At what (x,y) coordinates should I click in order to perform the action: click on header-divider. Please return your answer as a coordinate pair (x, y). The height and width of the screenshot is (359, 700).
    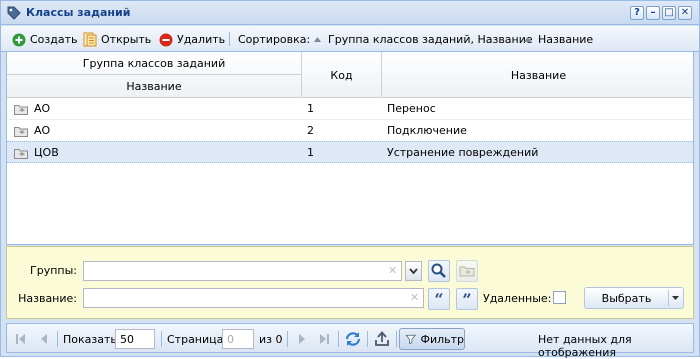
    Looking at the image, I should click on (154, 74).